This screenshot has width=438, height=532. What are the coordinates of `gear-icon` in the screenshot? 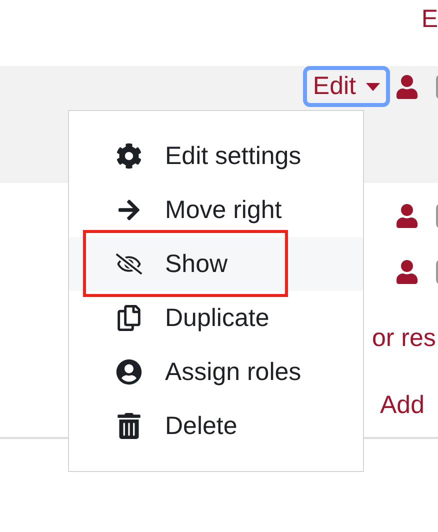 It's located at (129, 156).